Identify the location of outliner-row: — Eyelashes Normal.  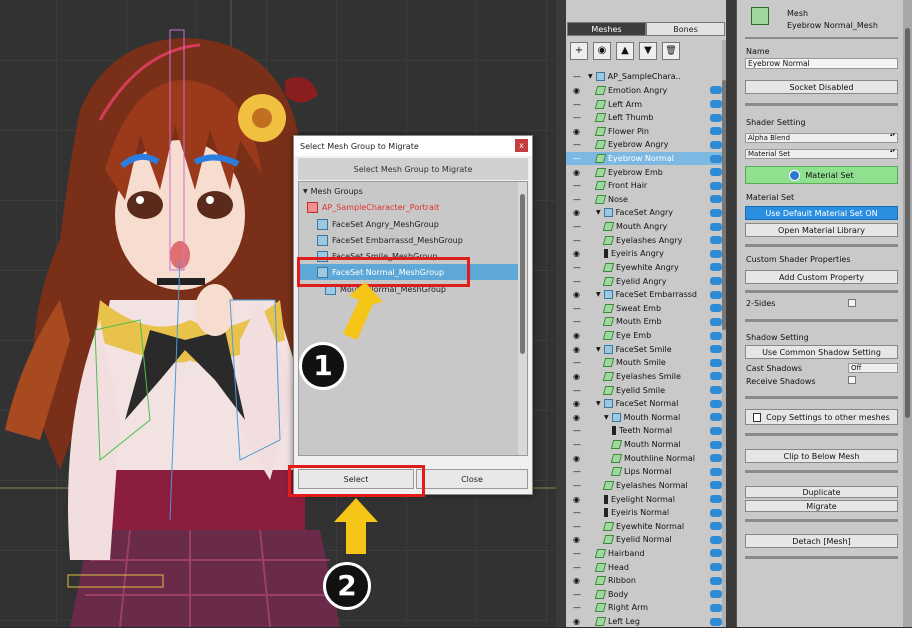
(646, 486).